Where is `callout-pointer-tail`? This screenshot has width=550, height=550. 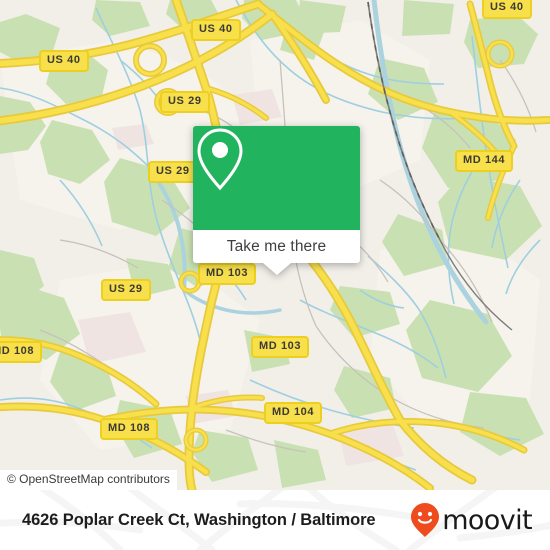 callout-pointer-tail is located at coordinates (276, 269).